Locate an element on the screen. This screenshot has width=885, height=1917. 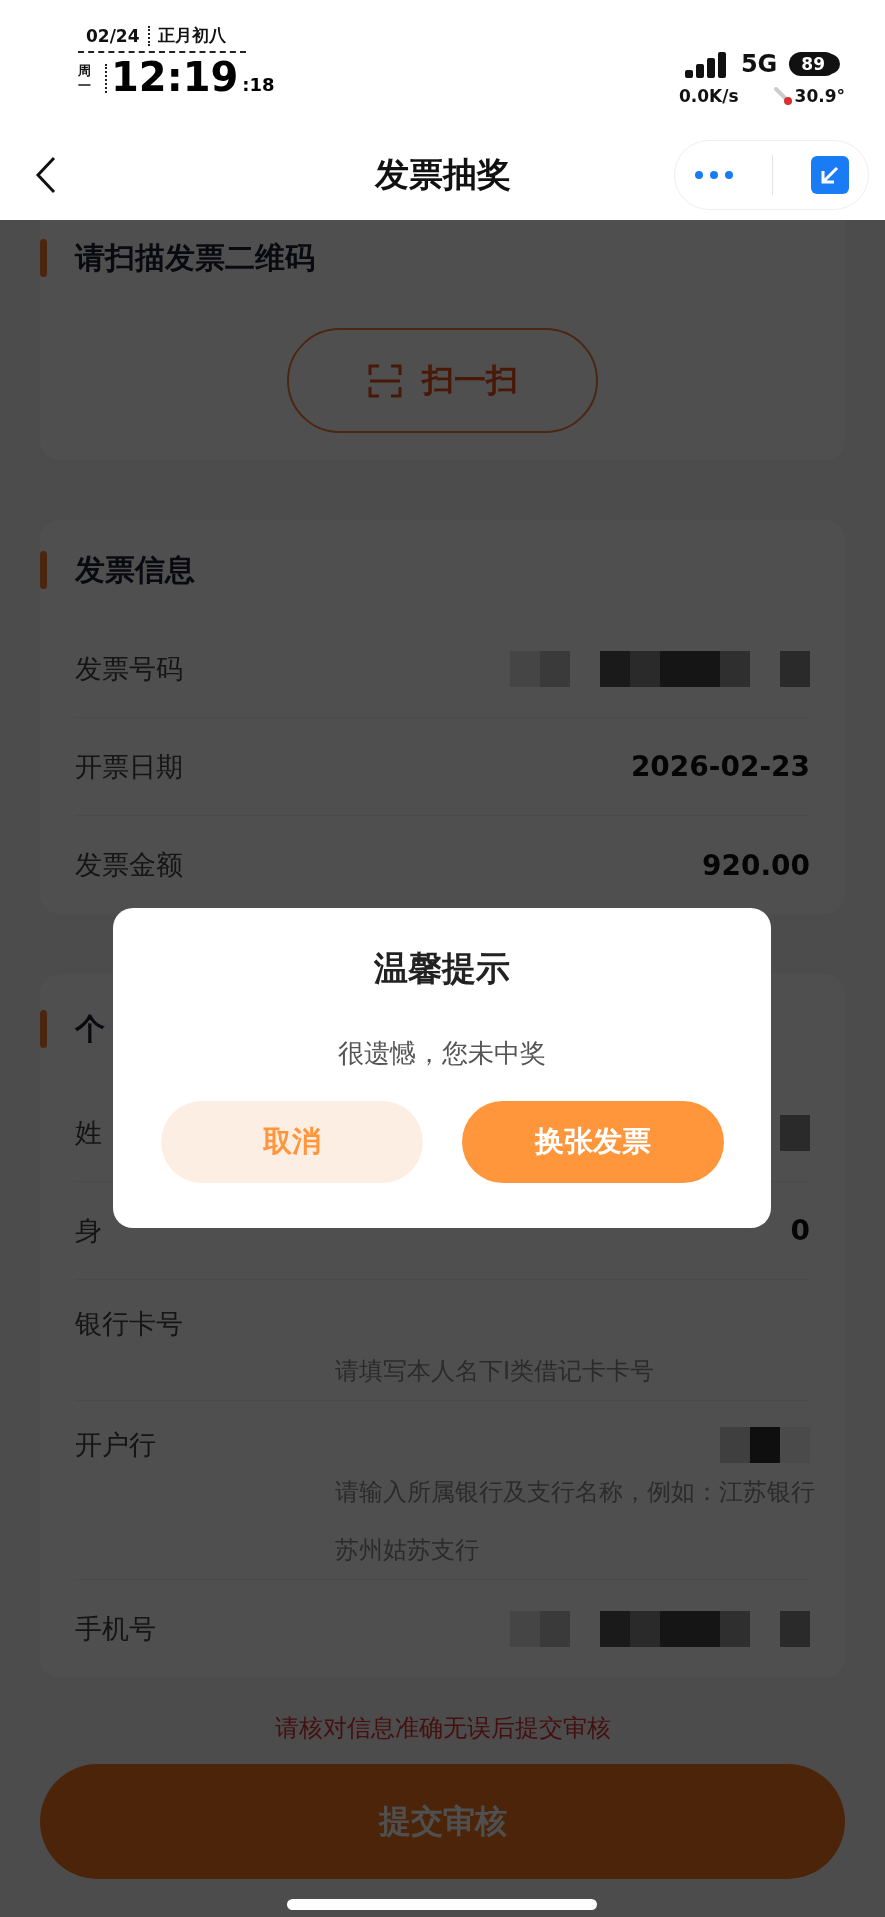
back-icon is located at coordinates (46, 175).